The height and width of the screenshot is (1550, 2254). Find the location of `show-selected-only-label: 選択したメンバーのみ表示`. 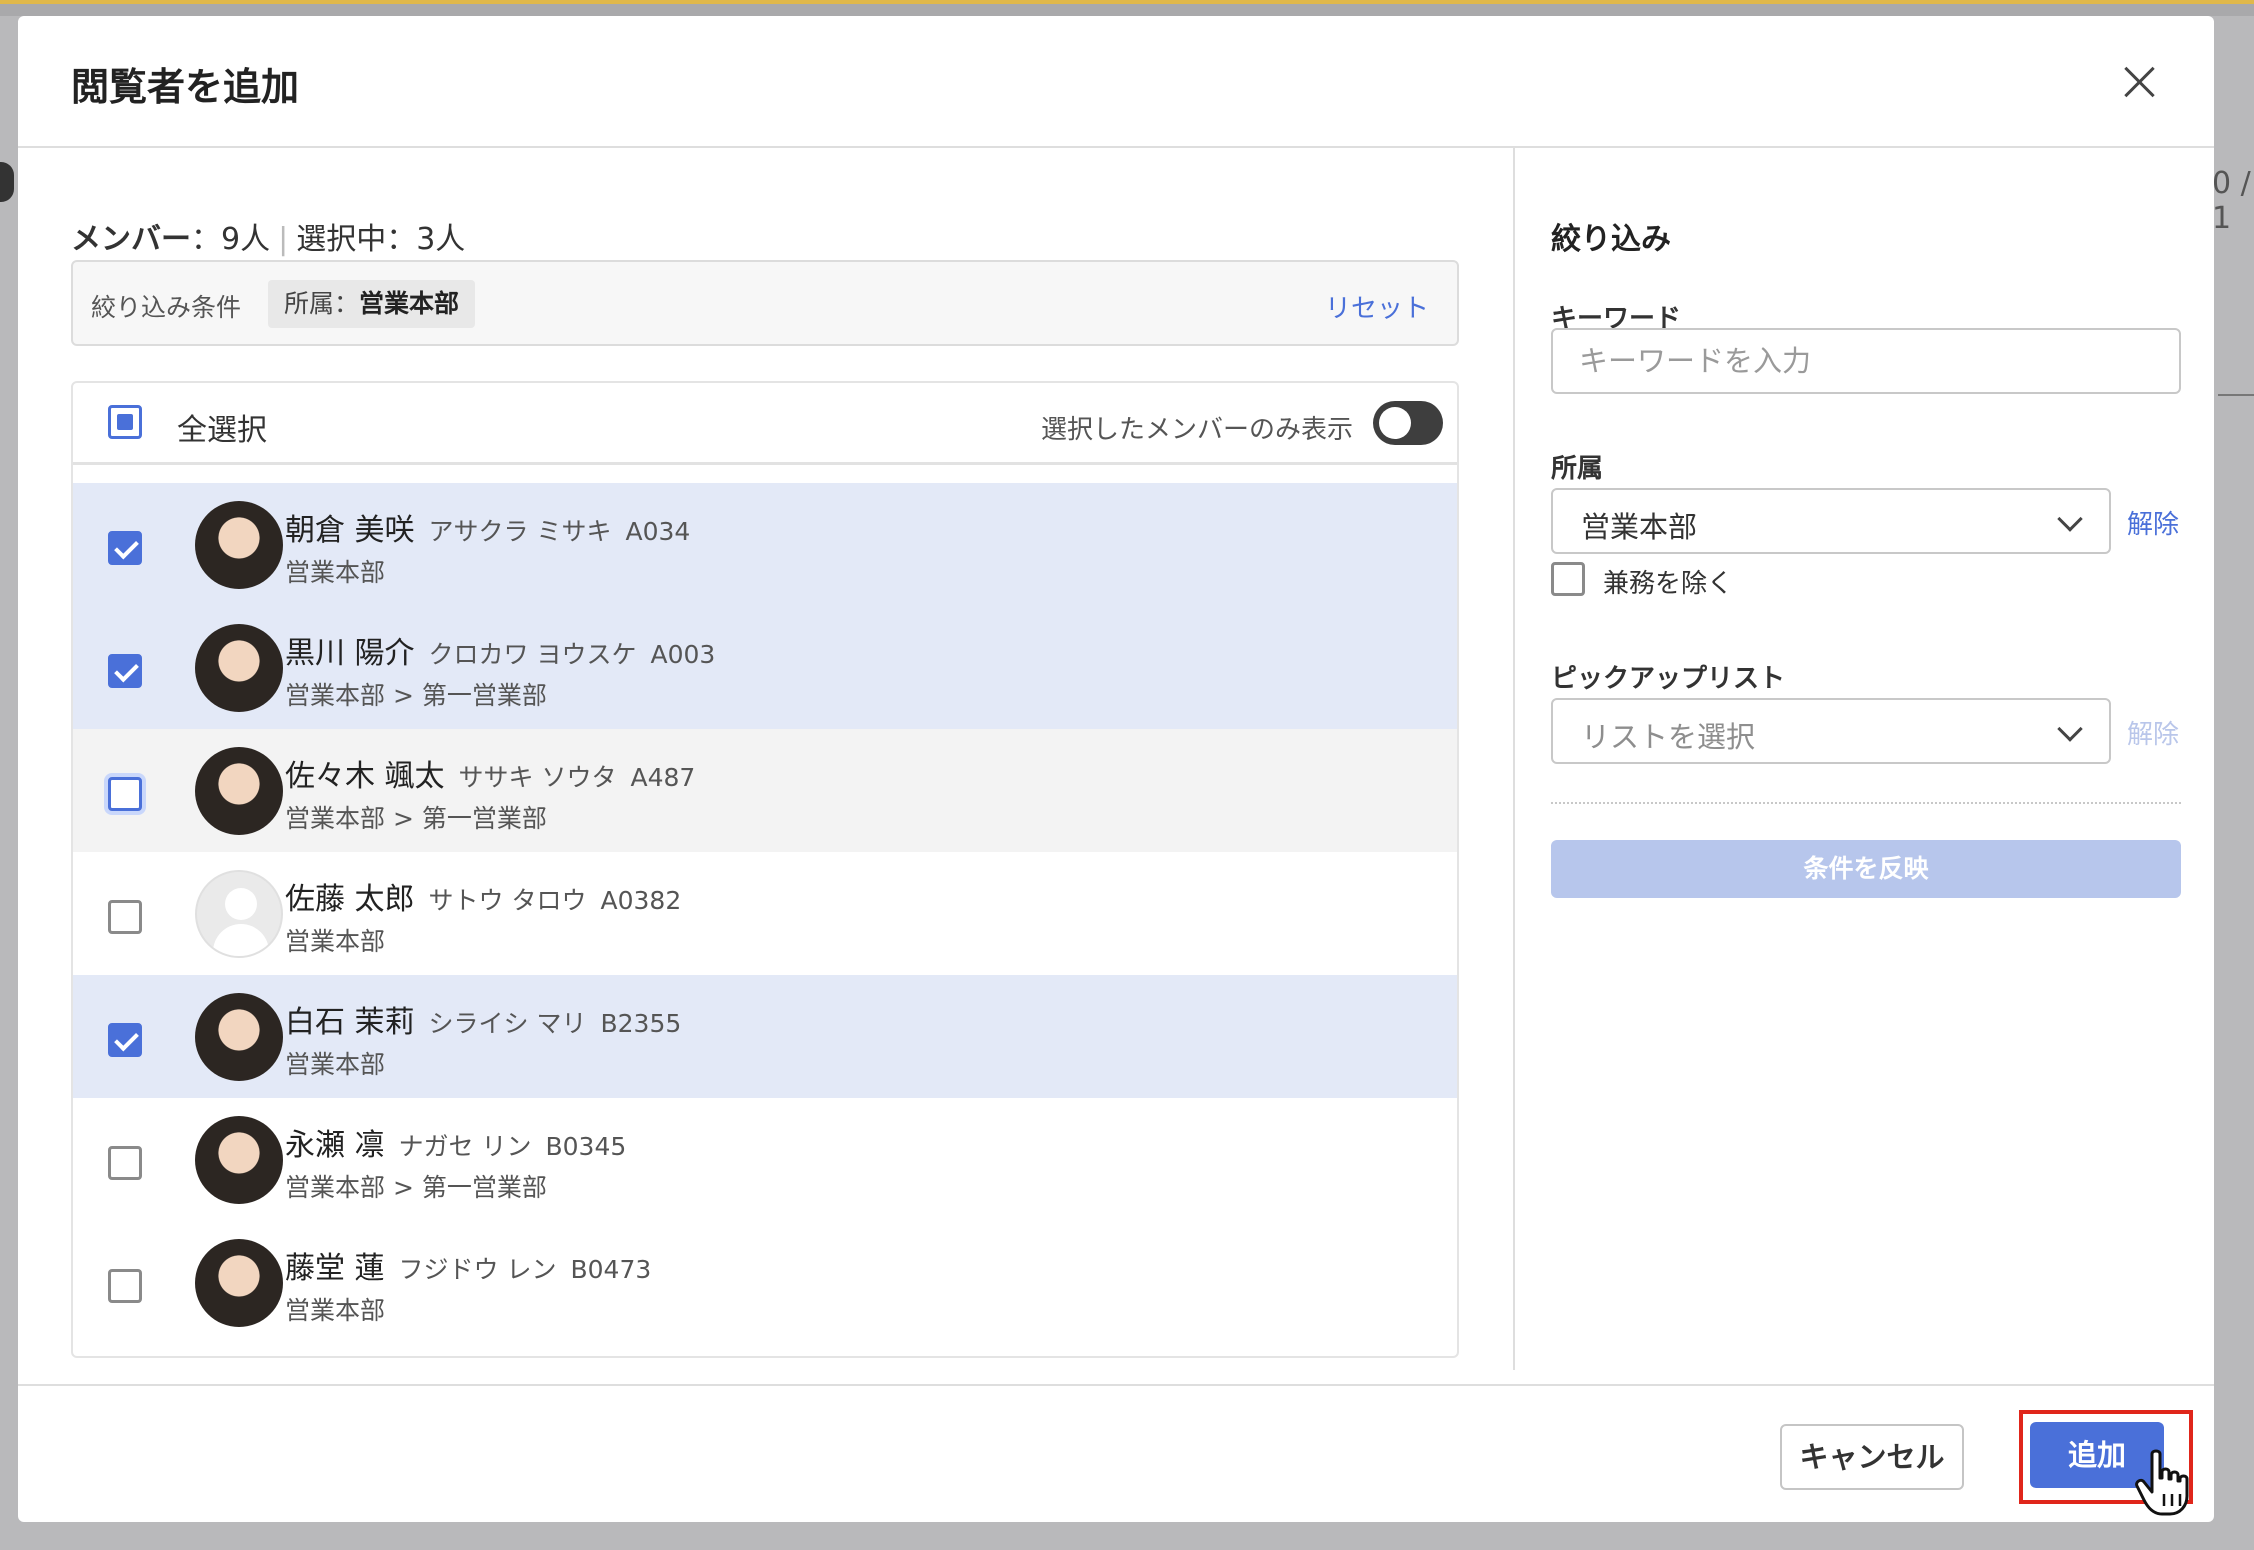

show-selected-only-label: 選択したメンバーのみ表示 is located at coordinates (1197, 430).